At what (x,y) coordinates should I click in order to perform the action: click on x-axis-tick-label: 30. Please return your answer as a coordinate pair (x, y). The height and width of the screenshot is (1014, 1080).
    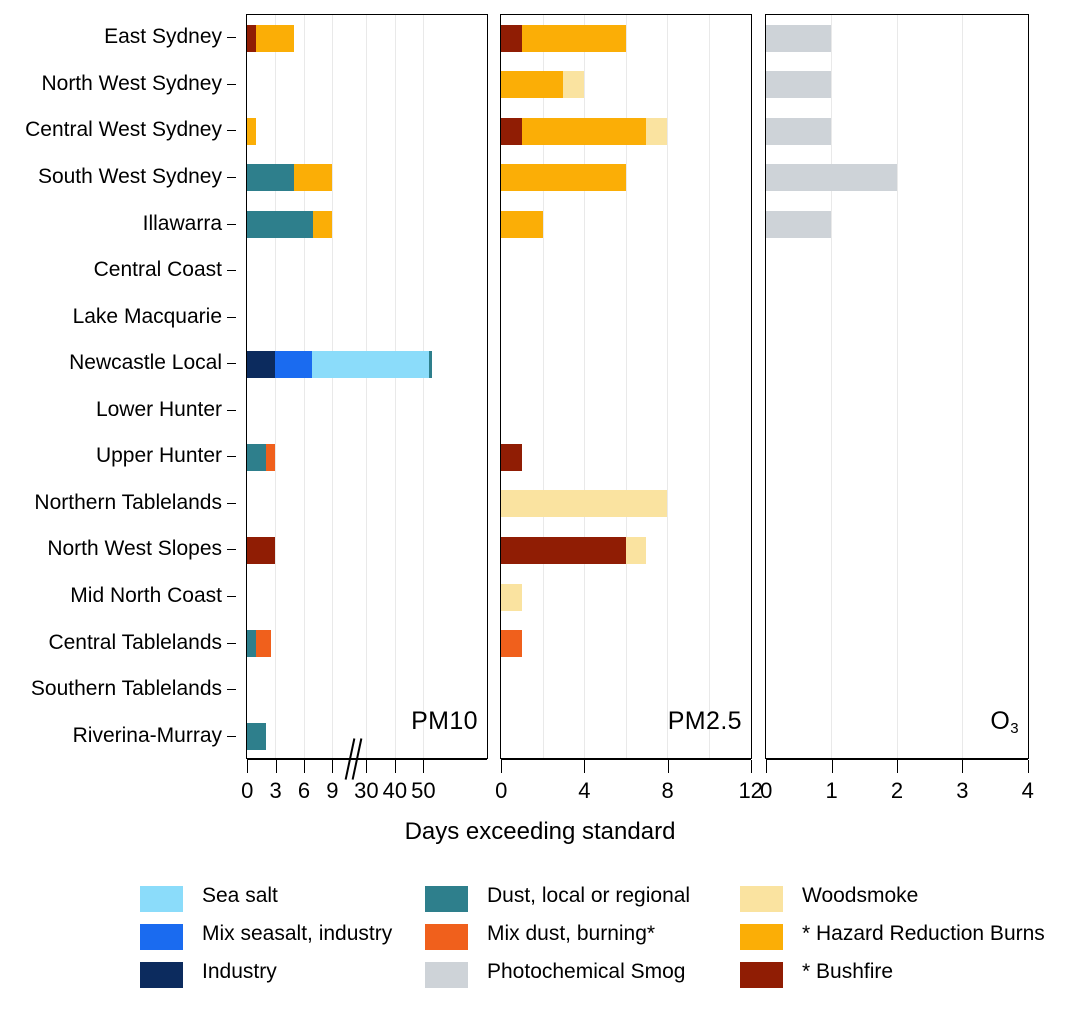
    Looking at the image, I should click on (366, 790).